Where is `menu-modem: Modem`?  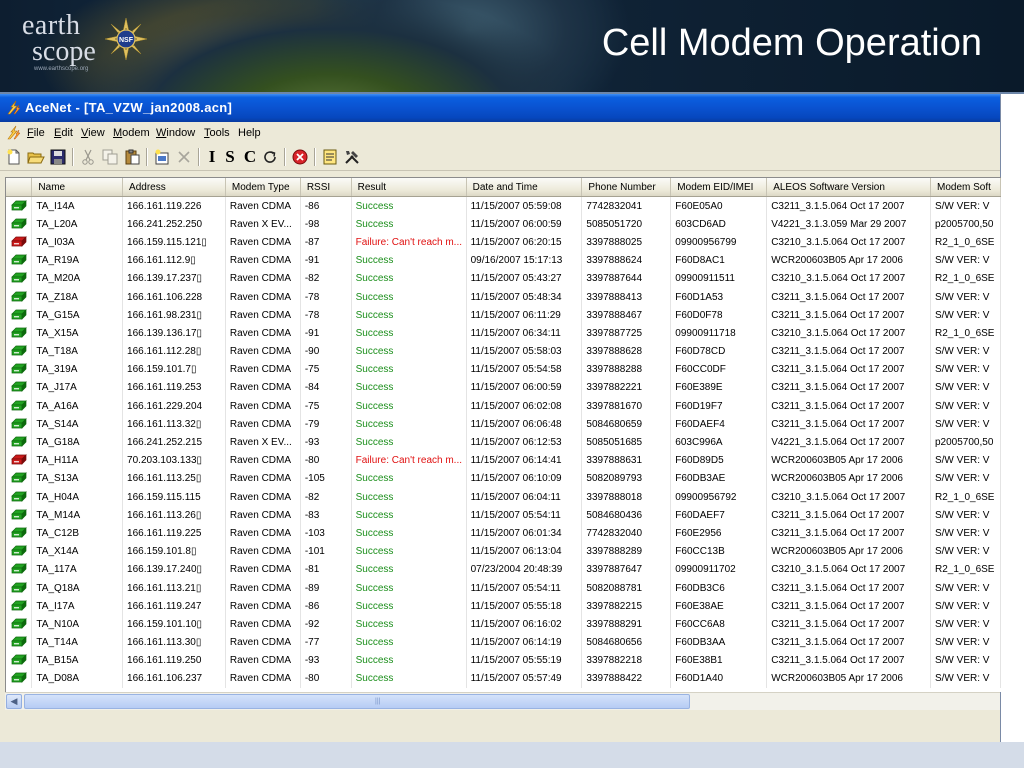
menu-modem: Modem is located at coordinates (131, 133).